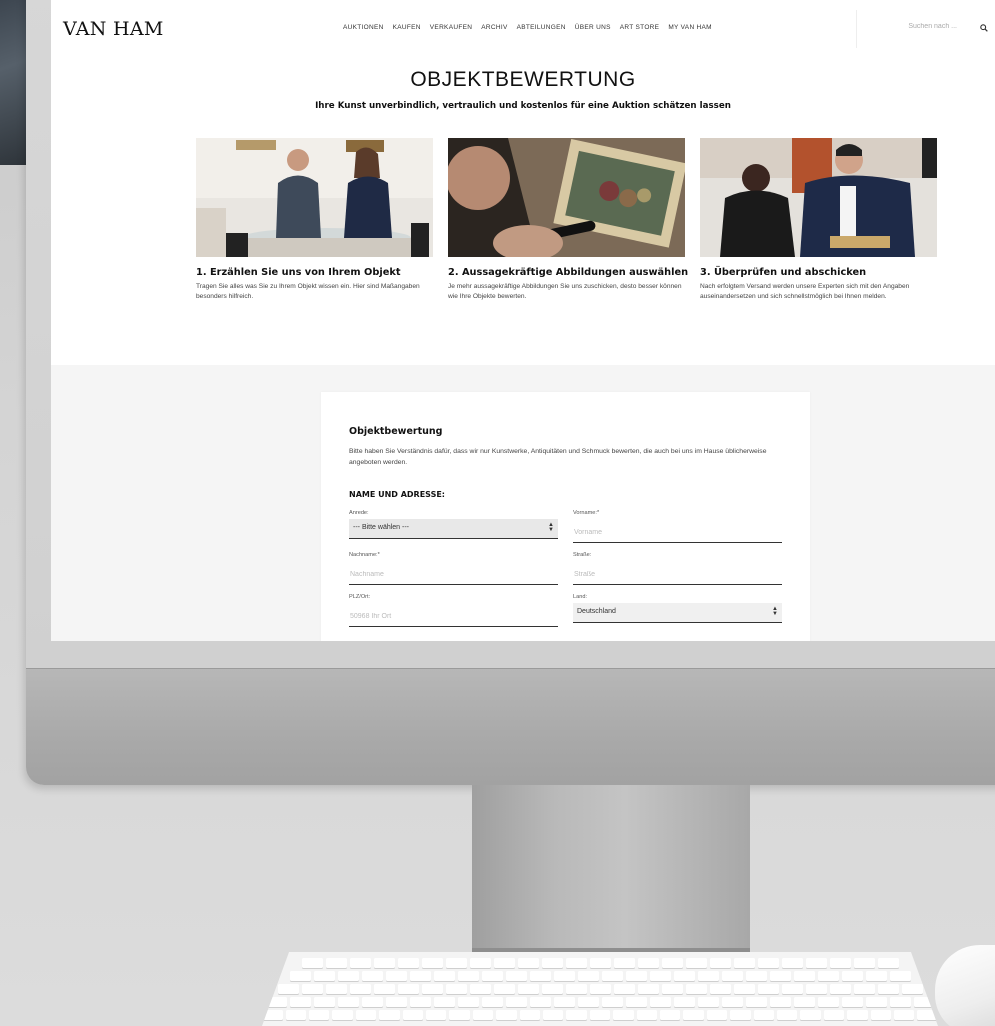 This screenshot has width=995, height=1026. I want to click on plz-ort-input, so click(453, 617).